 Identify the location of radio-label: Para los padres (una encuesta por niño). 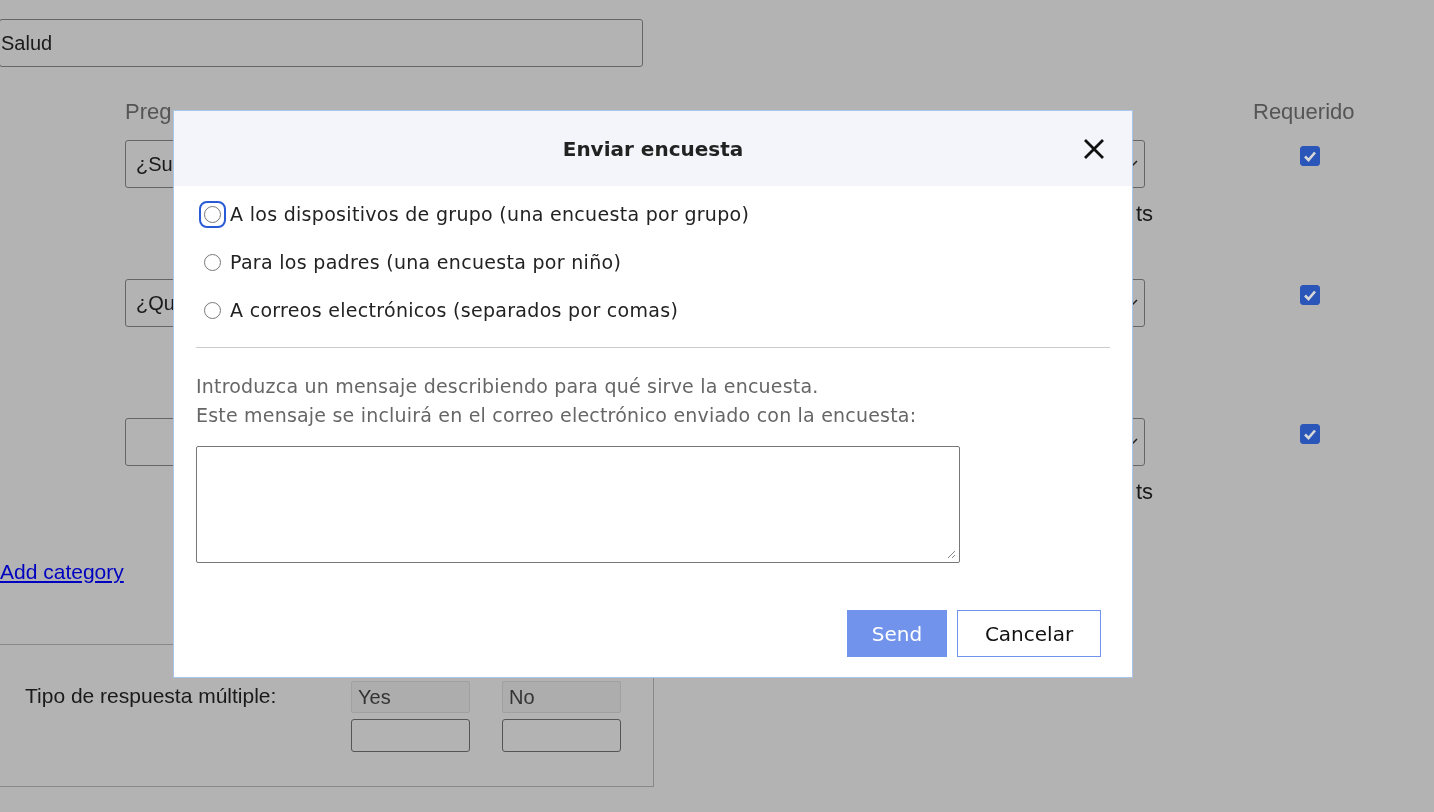
(426, 262).